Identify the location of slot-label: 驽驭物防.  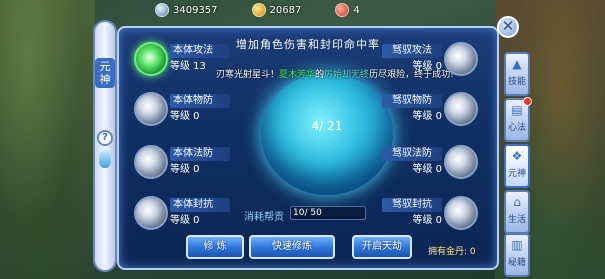
(412, 101).